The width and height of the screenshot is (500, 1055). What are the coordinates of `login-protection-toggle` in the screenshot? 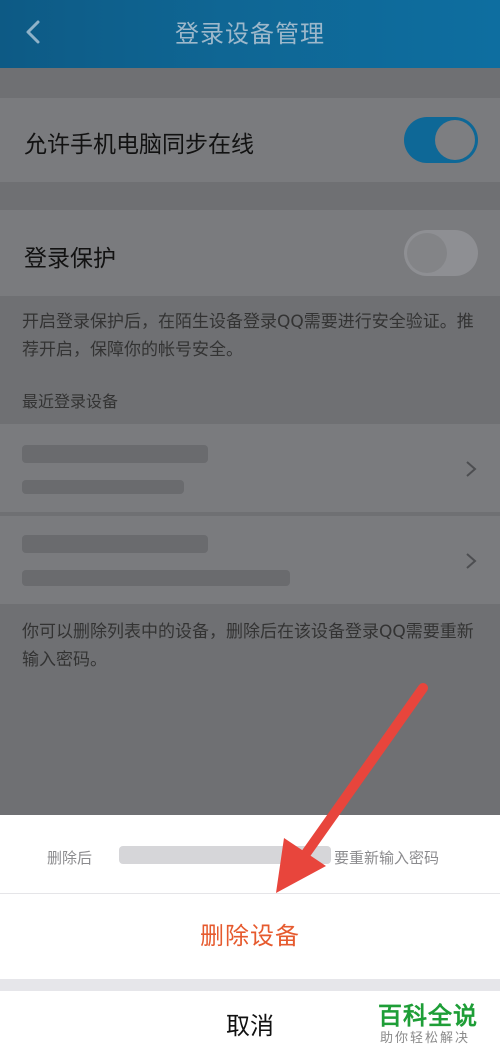 It's located at (441, 253).